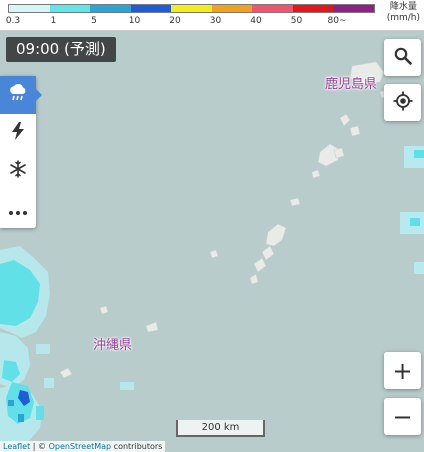 This screenshot has height=452, width=424. What do you see at coordinates (403, 7) in the screenshot?
I see `legend-unit-title: 降水量` at bounding box center [403, 7].